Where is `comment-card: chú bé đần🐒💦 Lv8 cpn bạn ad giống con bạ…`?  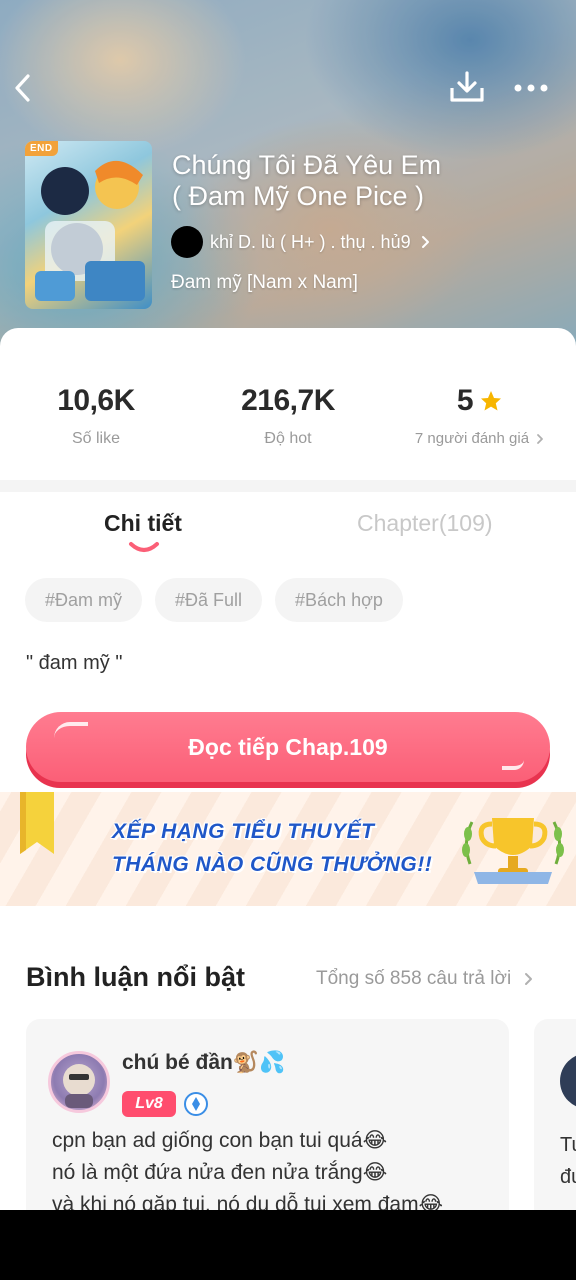 comment-card: chú bé đần🐒💦 Lv8 cpn bạn ad giống con bạ… is located at coordinates (267, 1114).